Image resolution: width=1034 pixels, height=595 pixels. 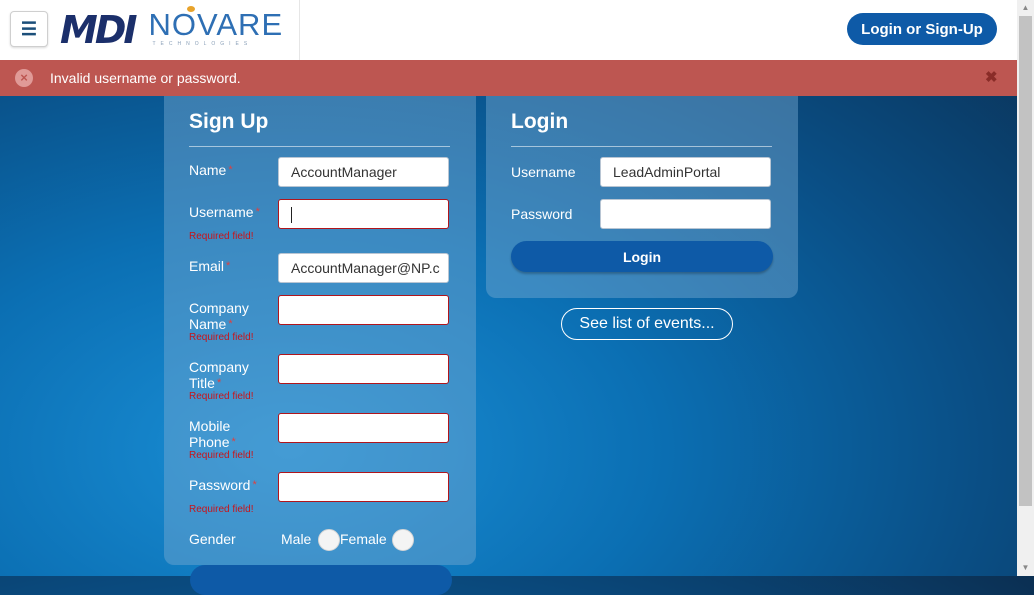 I want to click on menu-button: ☰, so click(x=29, y=29).